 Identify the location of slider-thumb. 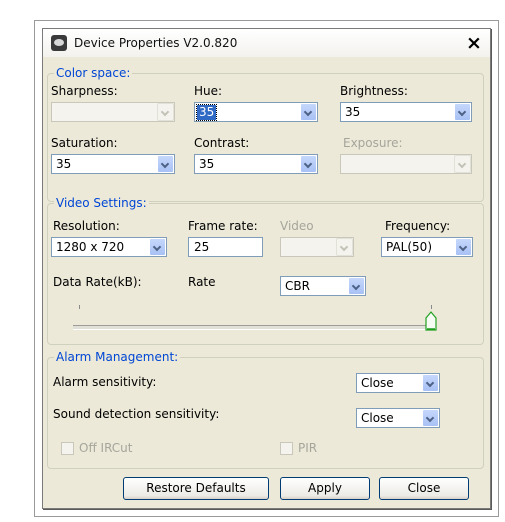
(431, 321).